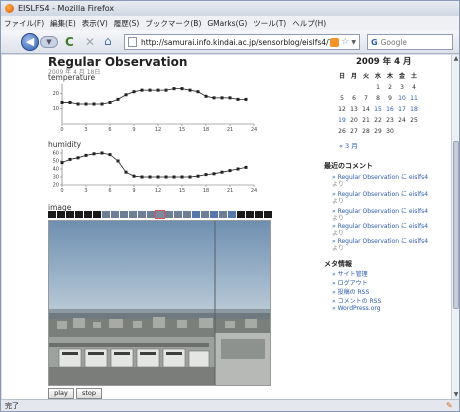 Image resolution: width=460 pixels, height=412 pixels. What do you see at coordinates (127, 23) in the screenshot?
I see `menu-history: 履歴(S)` at bounding box center [127, 23].